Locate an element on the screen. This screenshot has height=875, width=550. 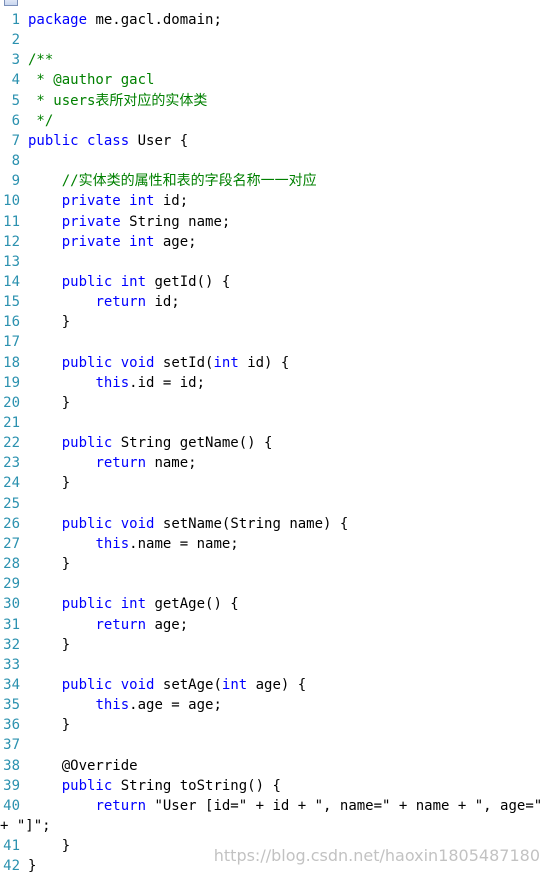
code-line: 31 return age; is located at coordinates (275, 625).